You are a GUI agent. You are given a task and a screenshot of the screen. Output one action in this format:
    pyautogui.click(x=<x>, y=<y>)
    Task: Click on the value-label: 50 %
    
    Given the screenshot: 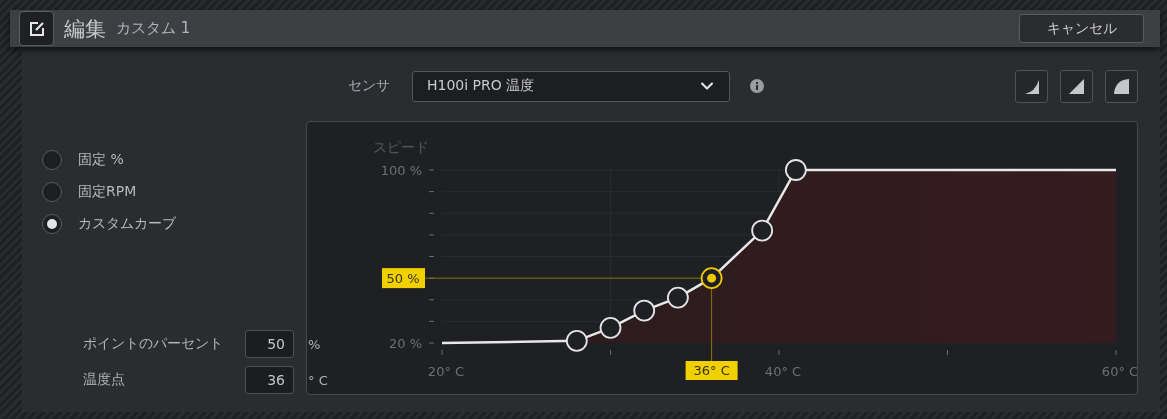 What is the action you would take?
    pyautogui.click(x=404, y=278)
    